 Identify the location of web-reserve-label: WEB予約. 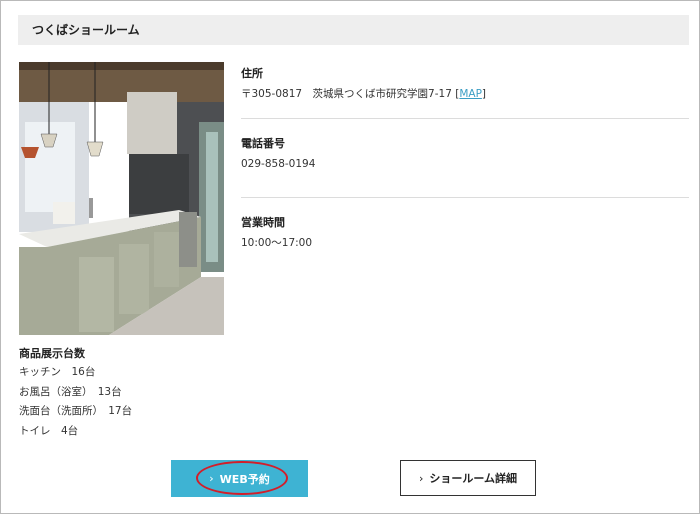
(244, 479).